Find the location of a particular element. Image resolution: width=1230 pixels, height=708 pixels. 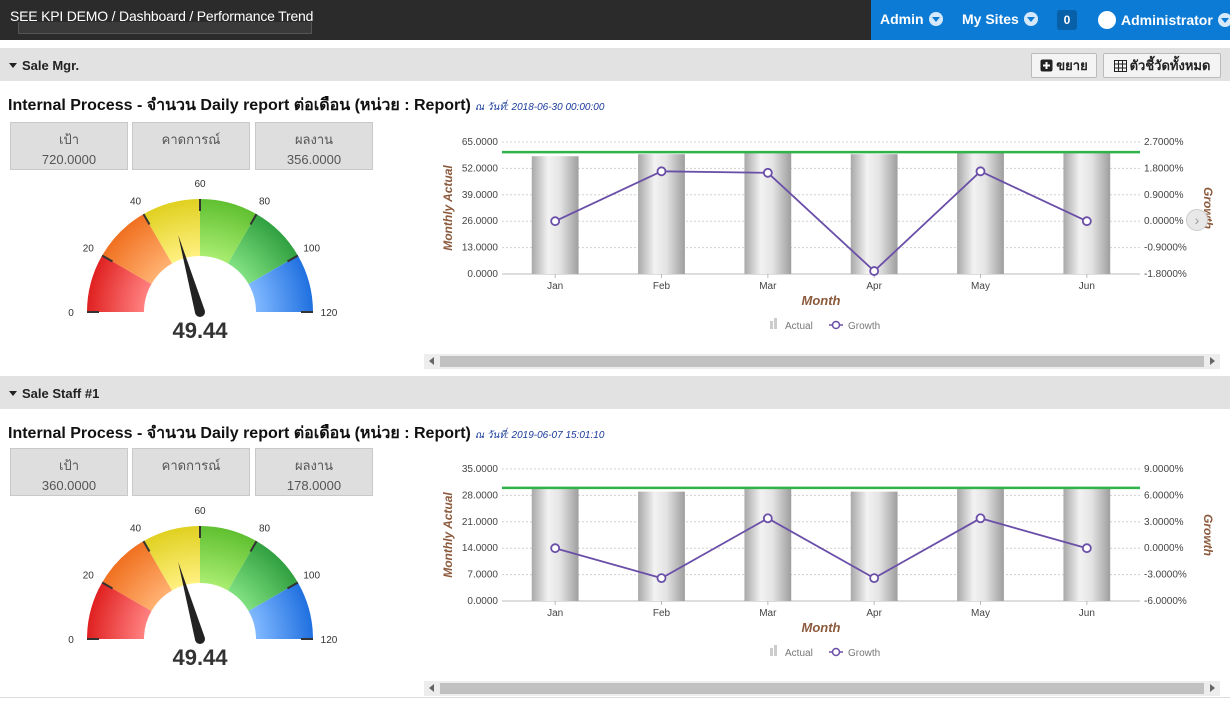

y-tick-label: 65.0000 is located at coordinates (480, 142).